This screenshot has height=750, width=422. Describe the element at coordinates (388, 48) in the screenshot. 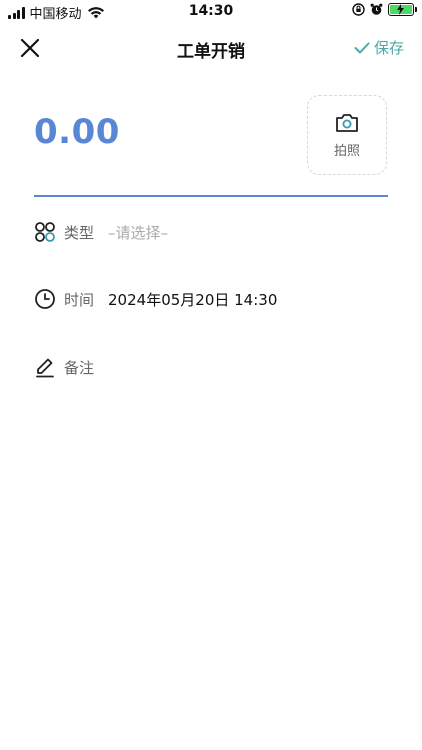

I see `save-button-label: 保存` at that location.